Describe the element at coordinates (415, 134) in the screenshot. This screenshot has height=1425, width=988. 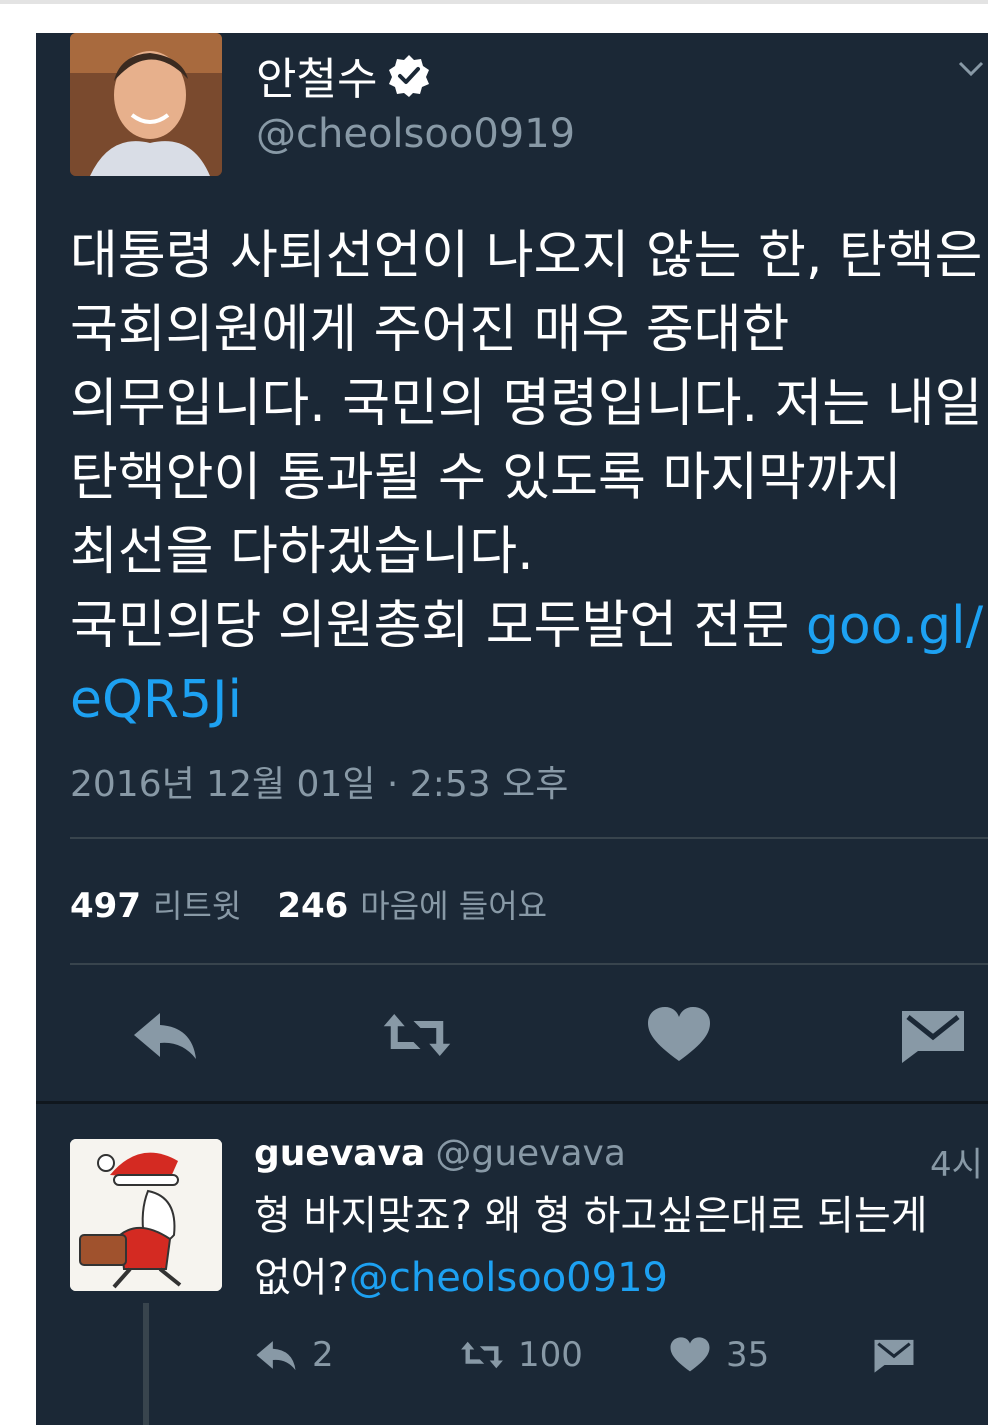
I see `author-handle: @cheolsoo0919` at that location.